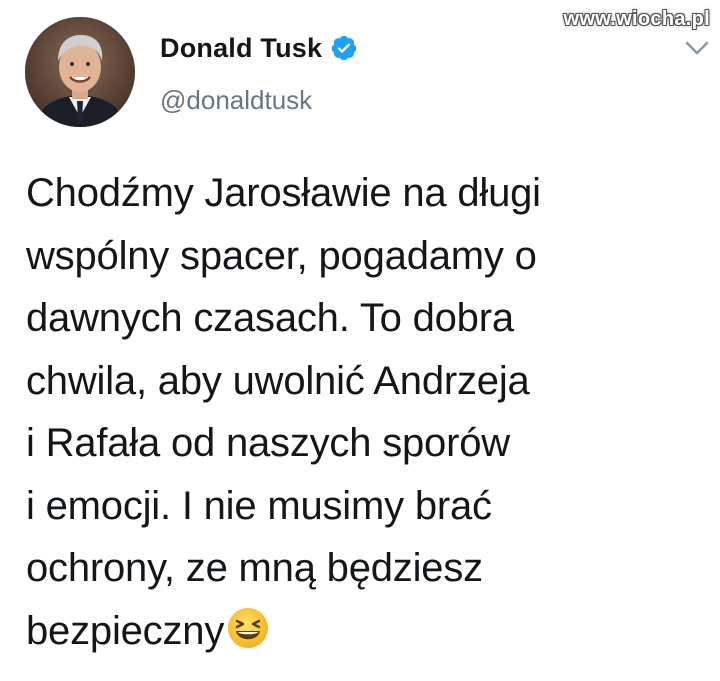  Describe the element at coordinates (254, 568) in the screenshot. I see `tweet-line: ochrony, ze mną będziesz` at that location.